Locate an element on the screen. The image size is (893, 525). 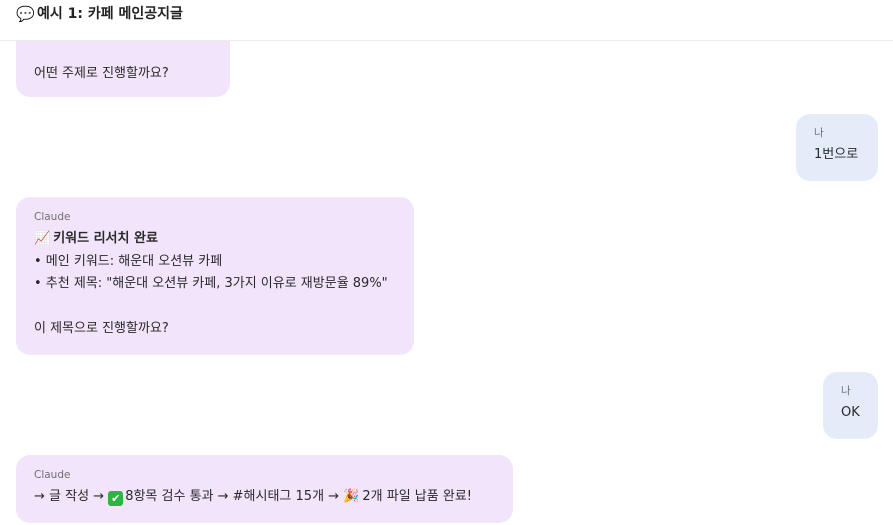
message-line: 이 제목으로 진행할까요? is located at coordinates (101, 328).